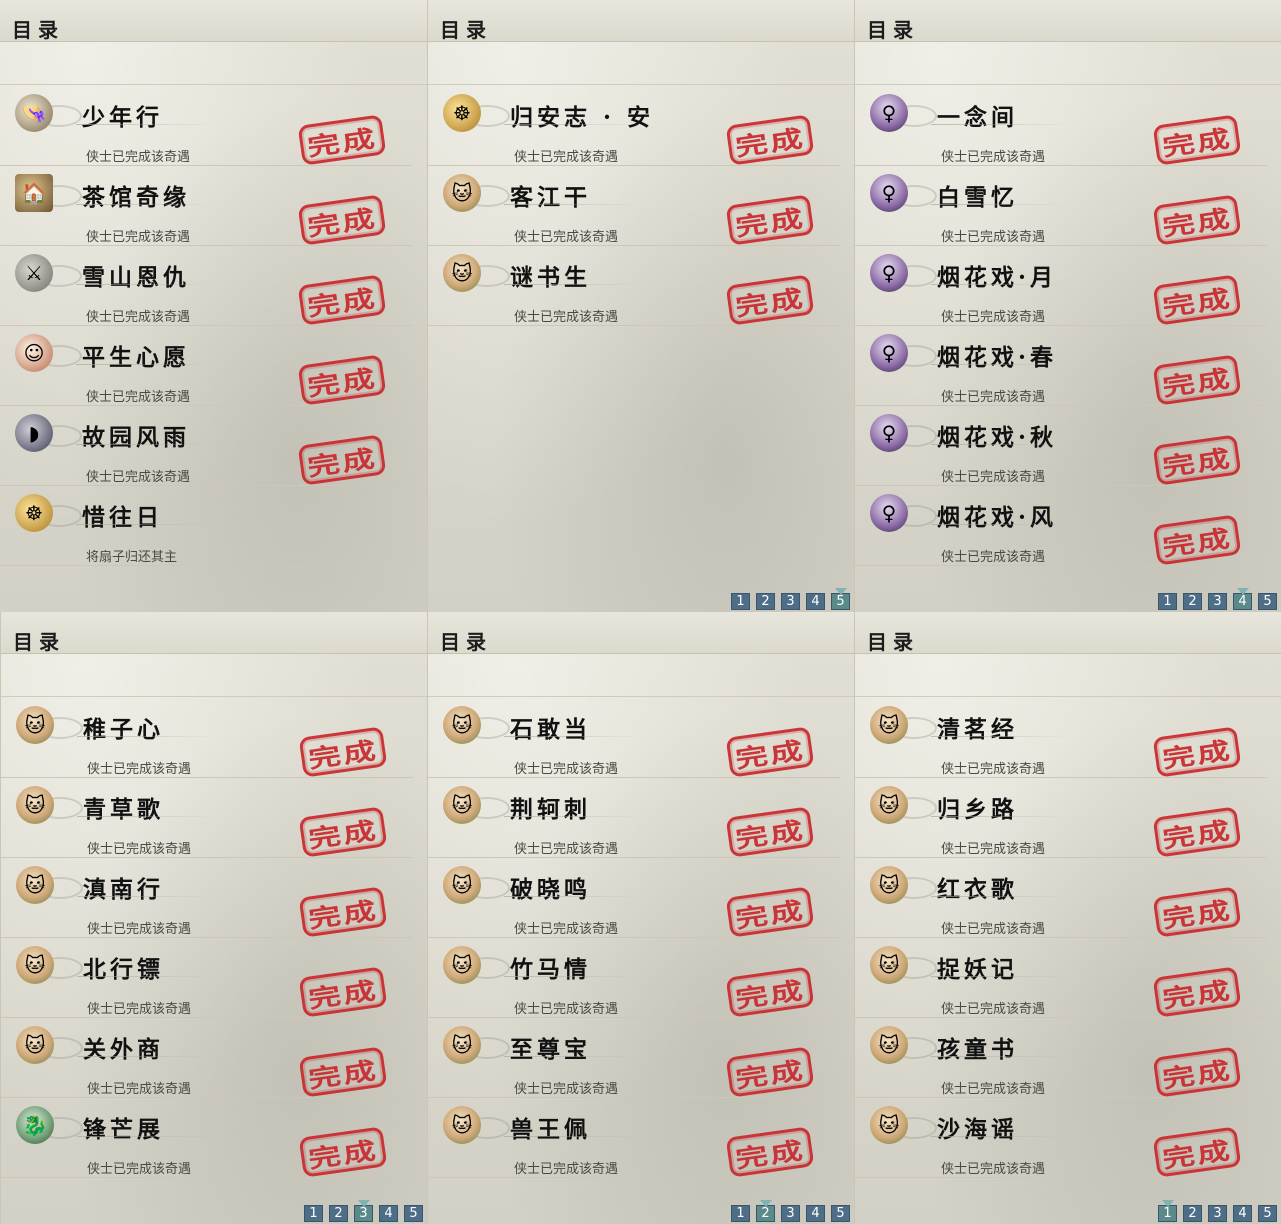  What do you see at coordinates (207, 738) in the screenshot?
I see `encounter-entry: 🐱 稚子心 侠士已完成该奇遇 完成` at bounding box center [207, 738].